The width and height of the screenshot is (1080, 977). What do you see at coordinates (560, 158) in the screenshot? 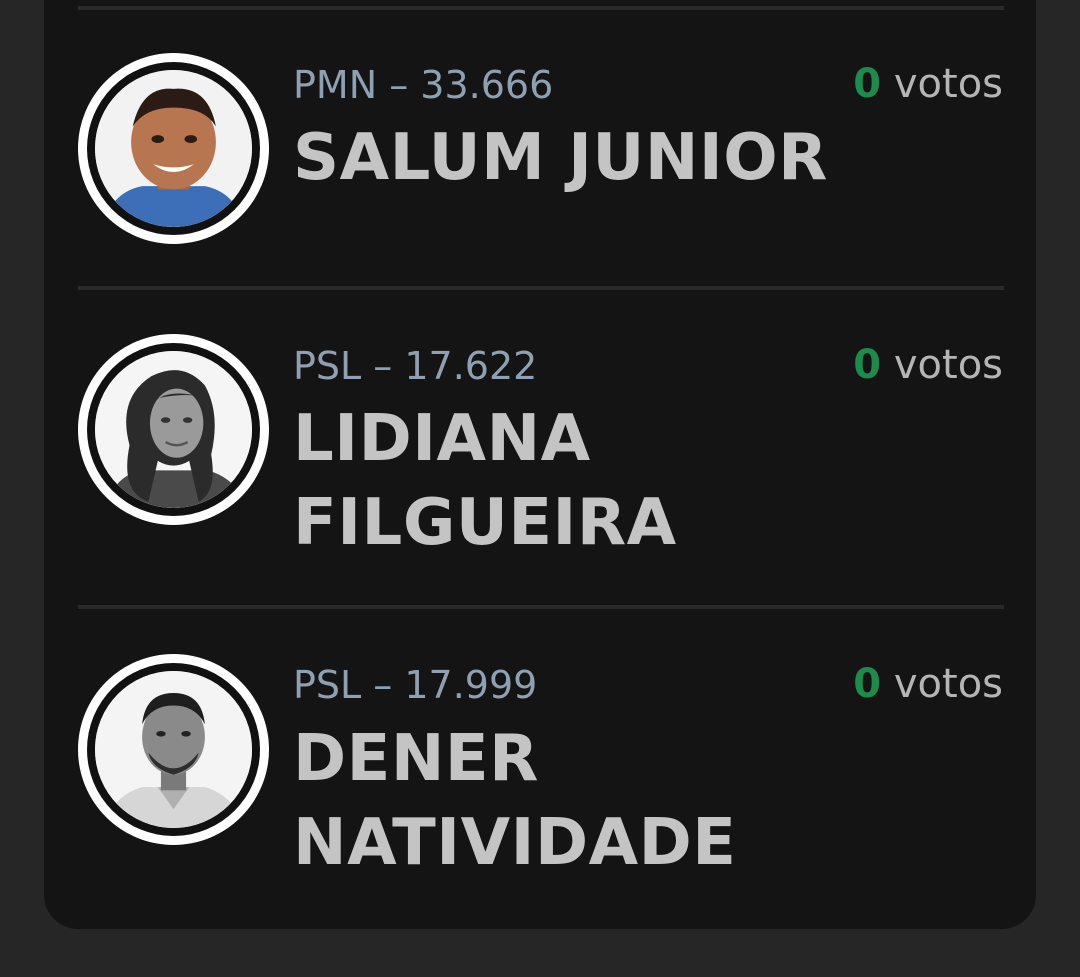
I see `candidate-name: SALUM JUNIOR` at bounding box center [560, 158].